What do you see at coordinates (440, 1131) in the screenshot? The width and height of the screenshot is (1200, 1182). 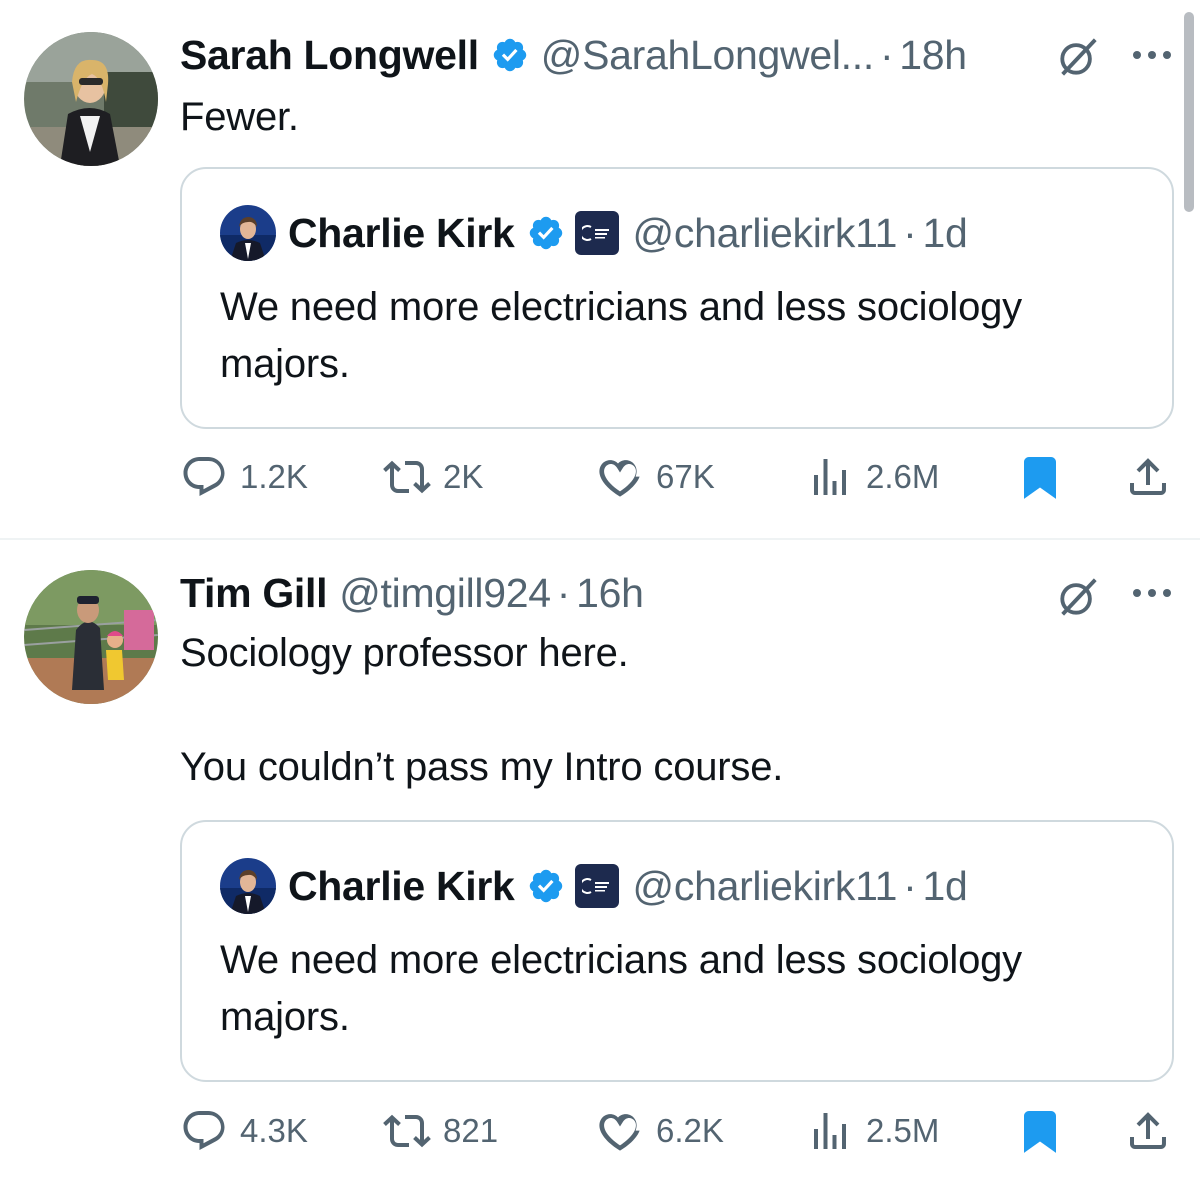 I see `retweet-button: 821` at bounding box center [440, 1131].